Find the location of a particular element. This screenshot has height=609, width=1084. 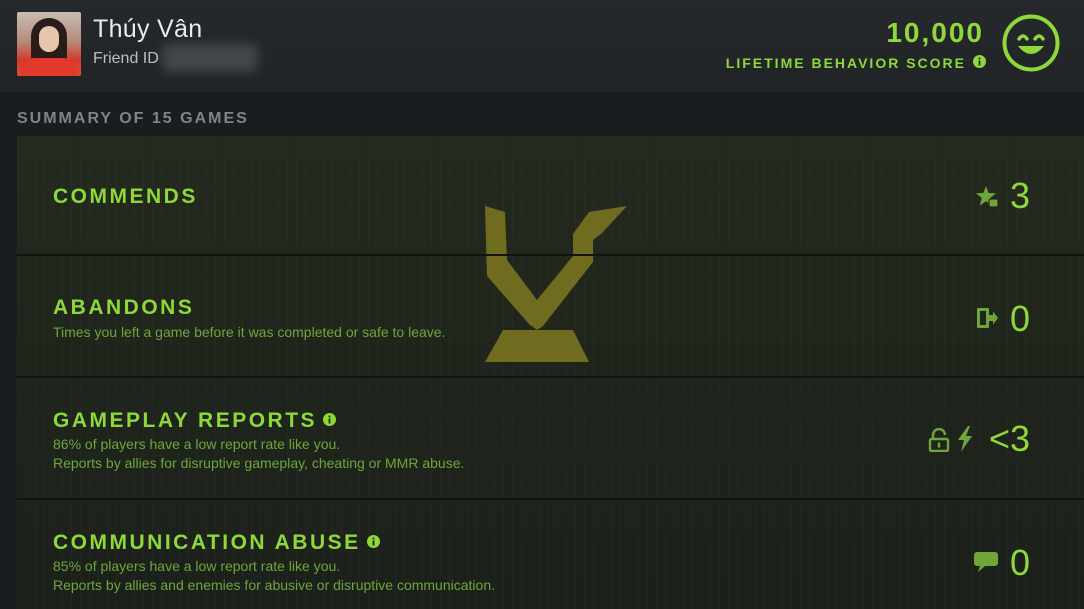

behavior-score-label: LIFETIME BEHAVIOR SCORE is located at coordinates (845, 63).